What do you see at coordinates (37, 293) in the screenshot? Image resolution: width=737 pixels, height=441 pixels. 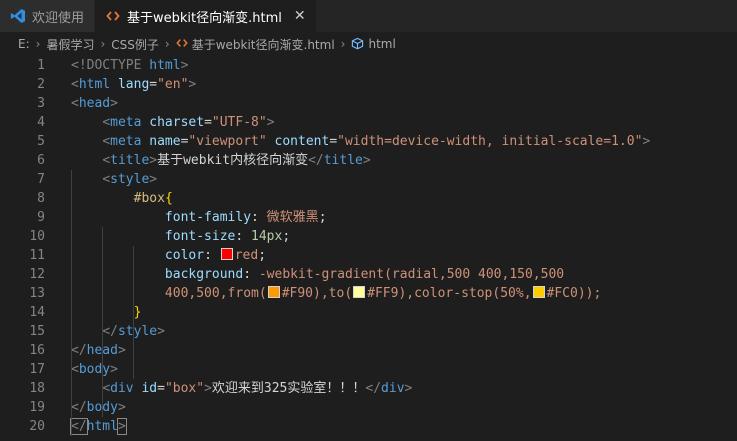 I see `line-number: 13` at bounding box center [37, 293].